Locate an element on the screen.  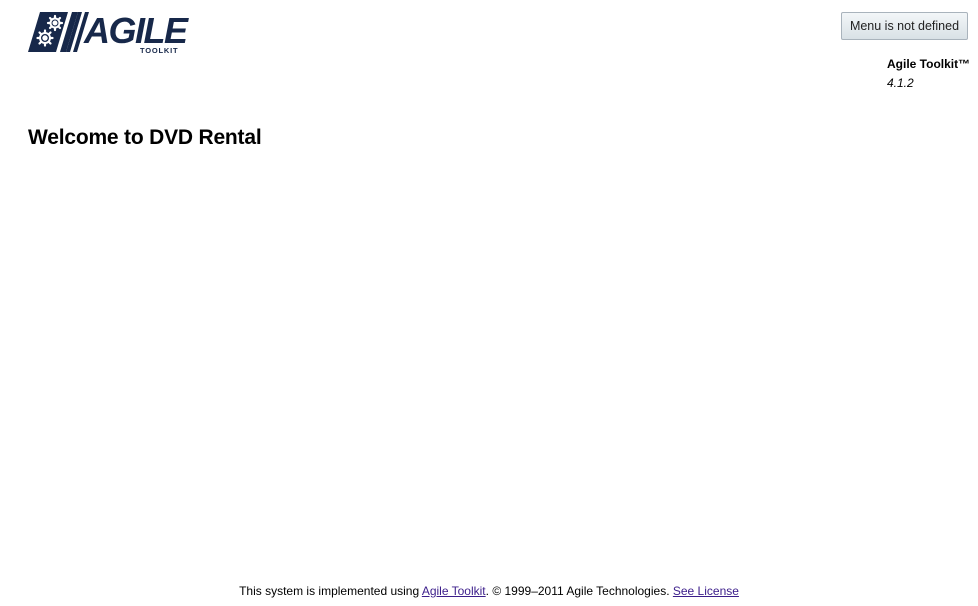
footer-prefix: This system is implemented using is located at coordinates (330, 591).